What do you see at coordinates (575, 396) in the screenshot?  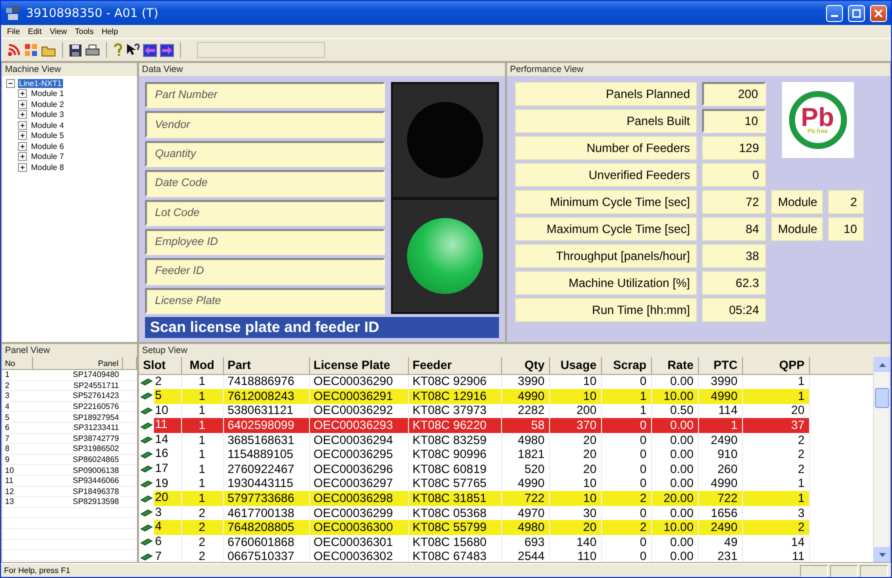 I see `table-cell: 10` at bounding box center [575, 396].